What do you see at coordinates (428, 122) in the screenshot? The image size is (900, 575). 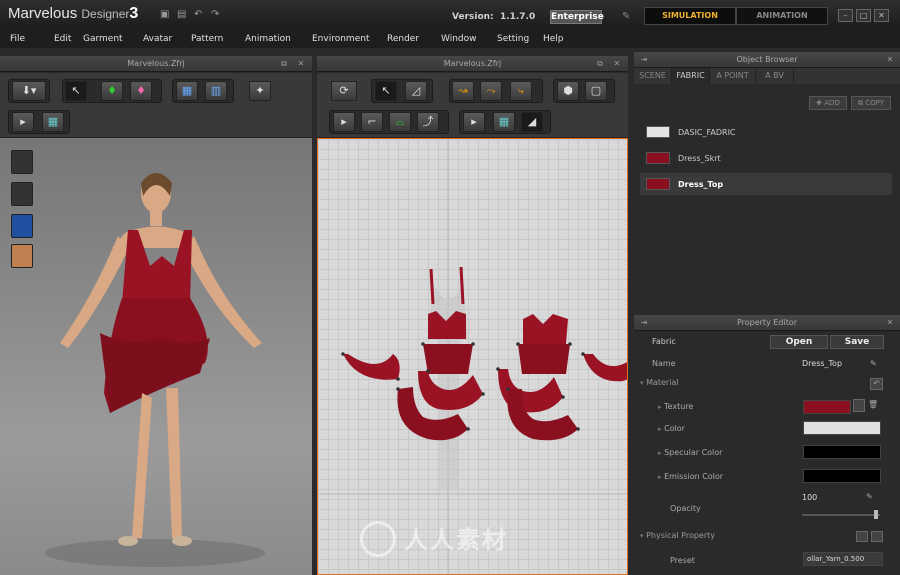 I see `free-sewing-icon: ⤴` at bounding box center [428, 122].